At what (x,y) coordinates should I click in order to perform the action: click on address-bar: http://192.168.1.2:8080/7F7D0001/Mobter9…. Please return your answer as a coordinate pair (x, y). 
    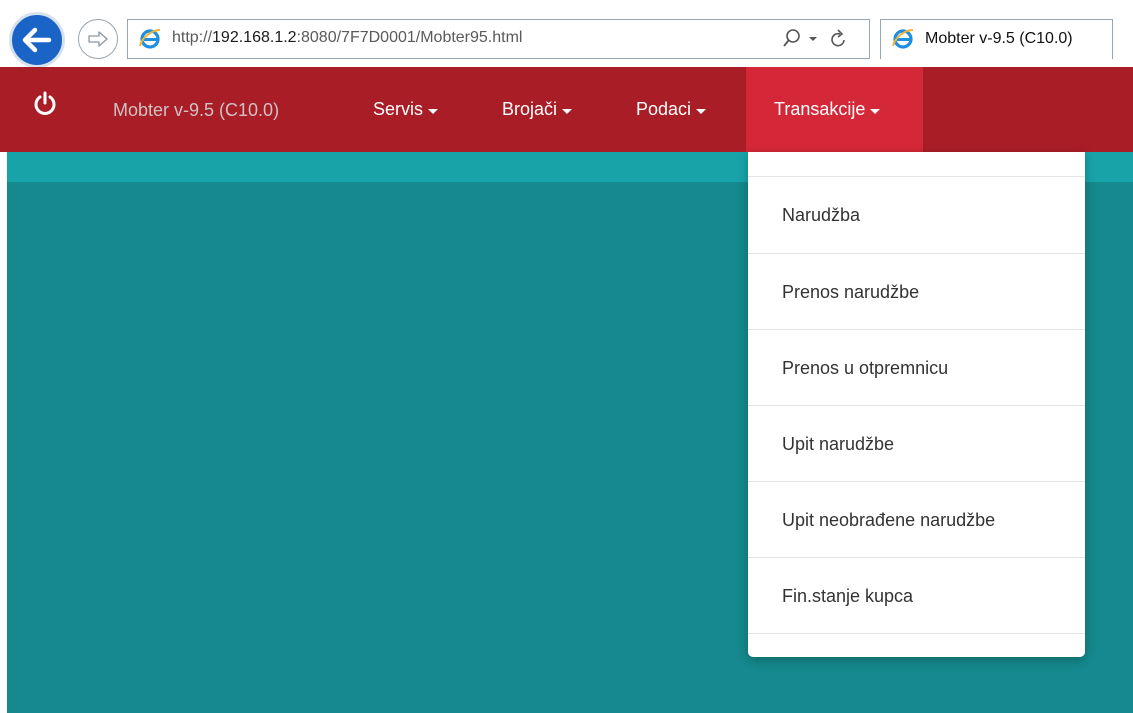
    Looking at the image, I should click on (498, 39).